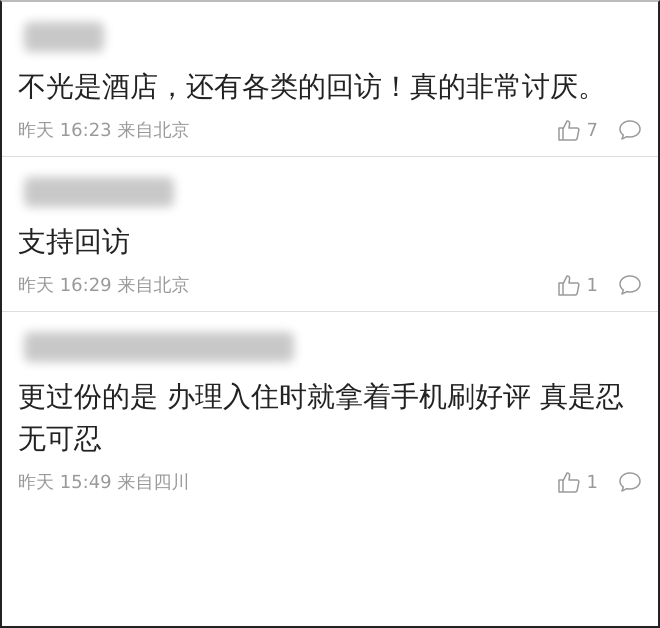  I want to click on comment-text: 支持回访, so click(74, 242).